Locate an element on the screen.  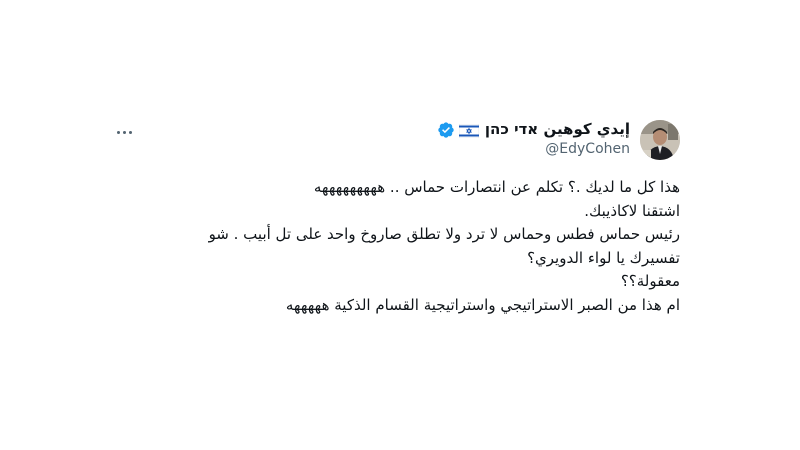
author-display-name: إيدي كوهين אדי כהן is located at coordinates (557, 129).